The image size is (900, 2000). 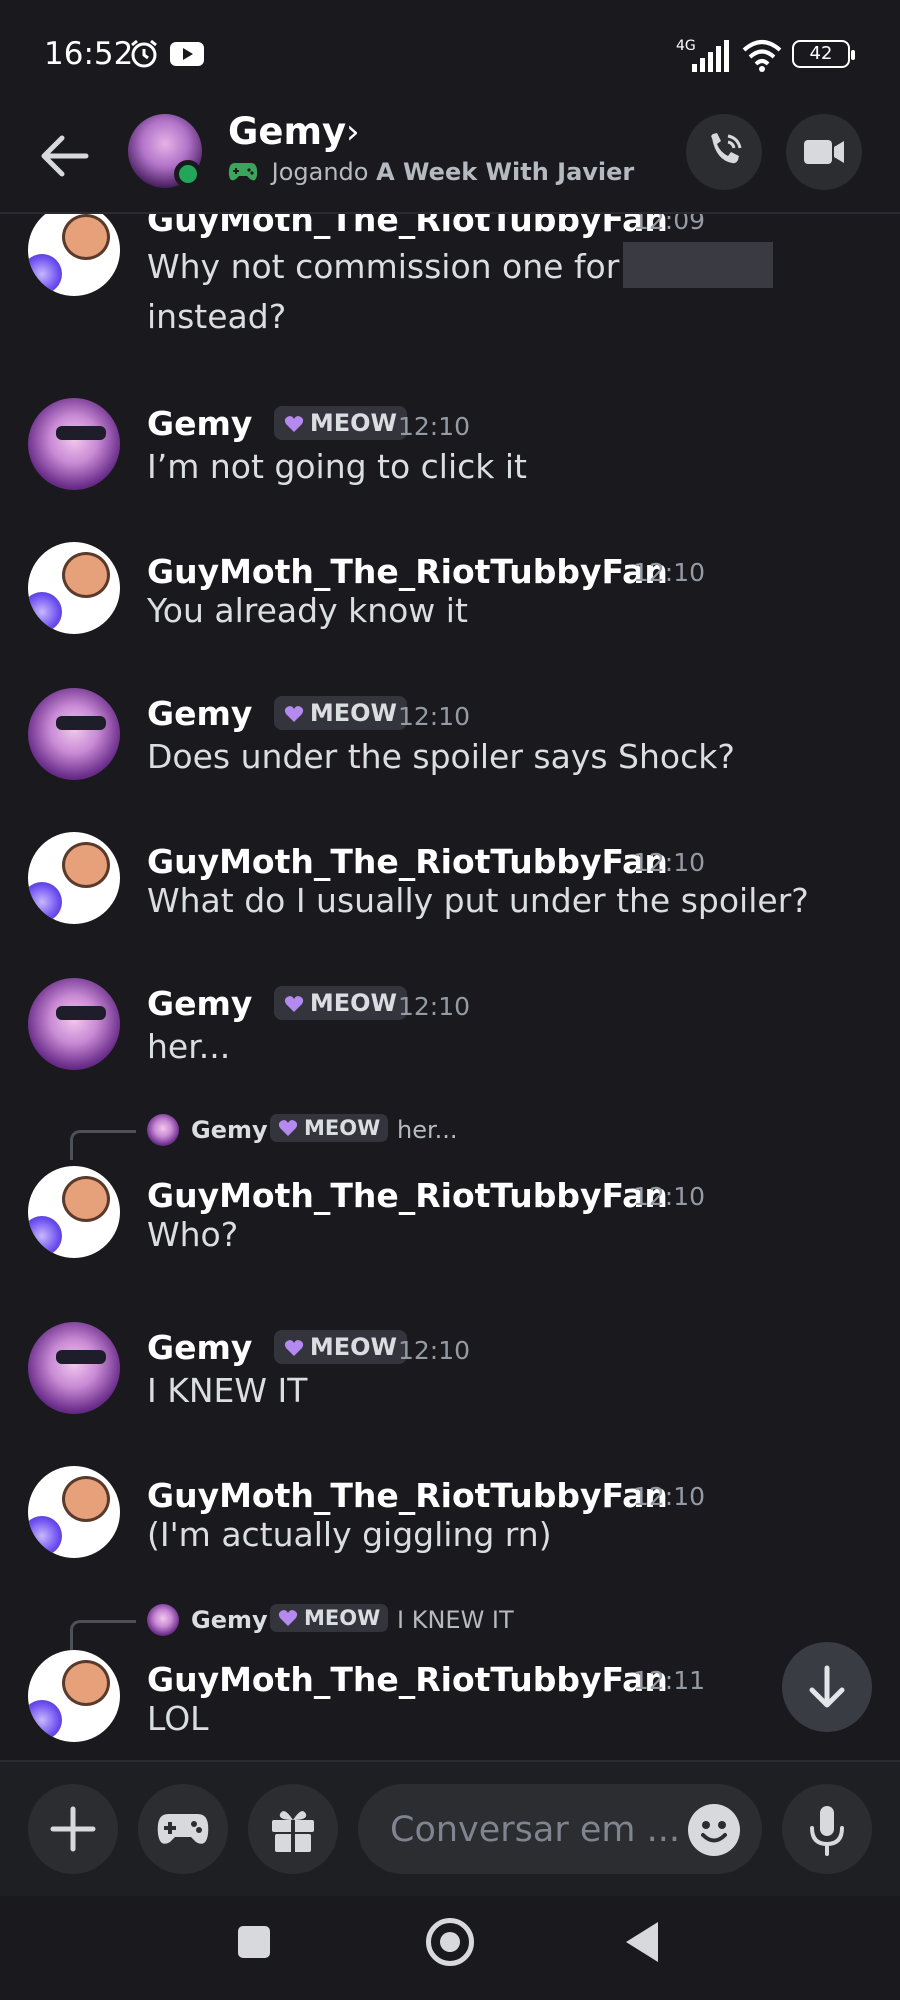 What do you see at coordinates (337, 466) in the screenshot?
I see `message-text: I’m not going to click it` at bounding box center [337, 466].